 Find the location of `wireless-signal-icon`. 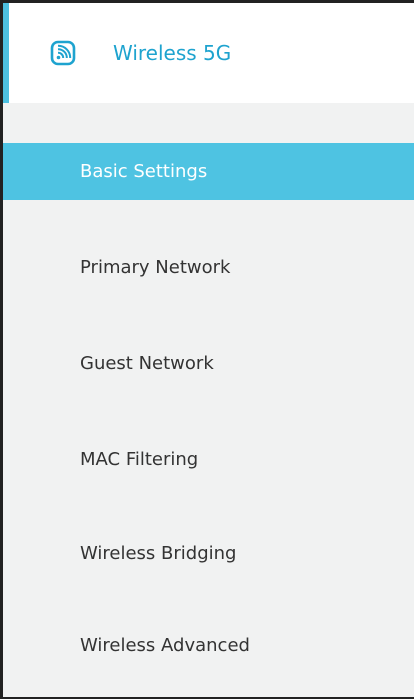

wireless-signal-icon is located at coordinates (63, 53).